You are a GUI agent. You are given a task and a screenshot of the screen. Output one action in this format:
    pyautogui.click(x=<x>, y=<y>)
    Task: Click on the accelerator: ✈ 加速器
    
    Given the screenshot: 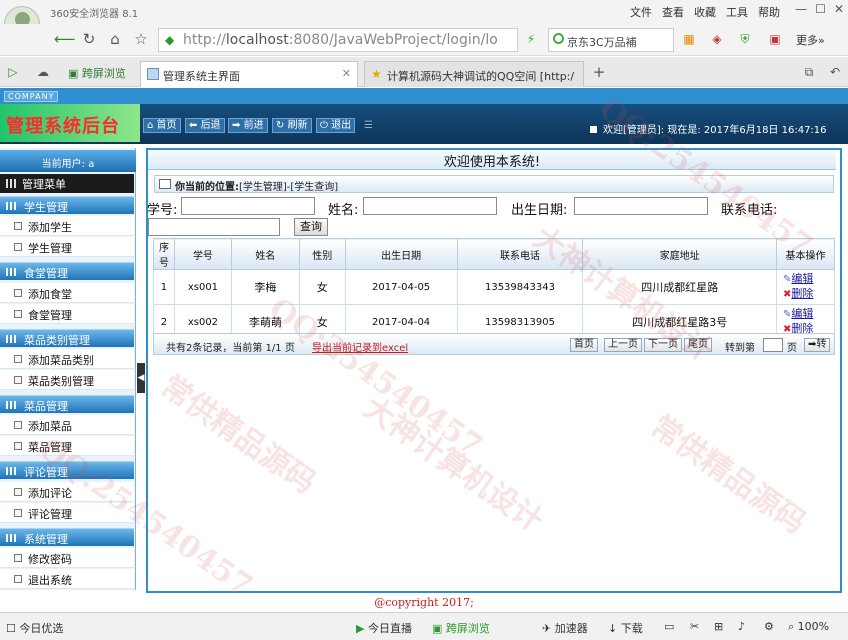 What is the action you would take?
    pyautogui.click(x=565, y=628)
    